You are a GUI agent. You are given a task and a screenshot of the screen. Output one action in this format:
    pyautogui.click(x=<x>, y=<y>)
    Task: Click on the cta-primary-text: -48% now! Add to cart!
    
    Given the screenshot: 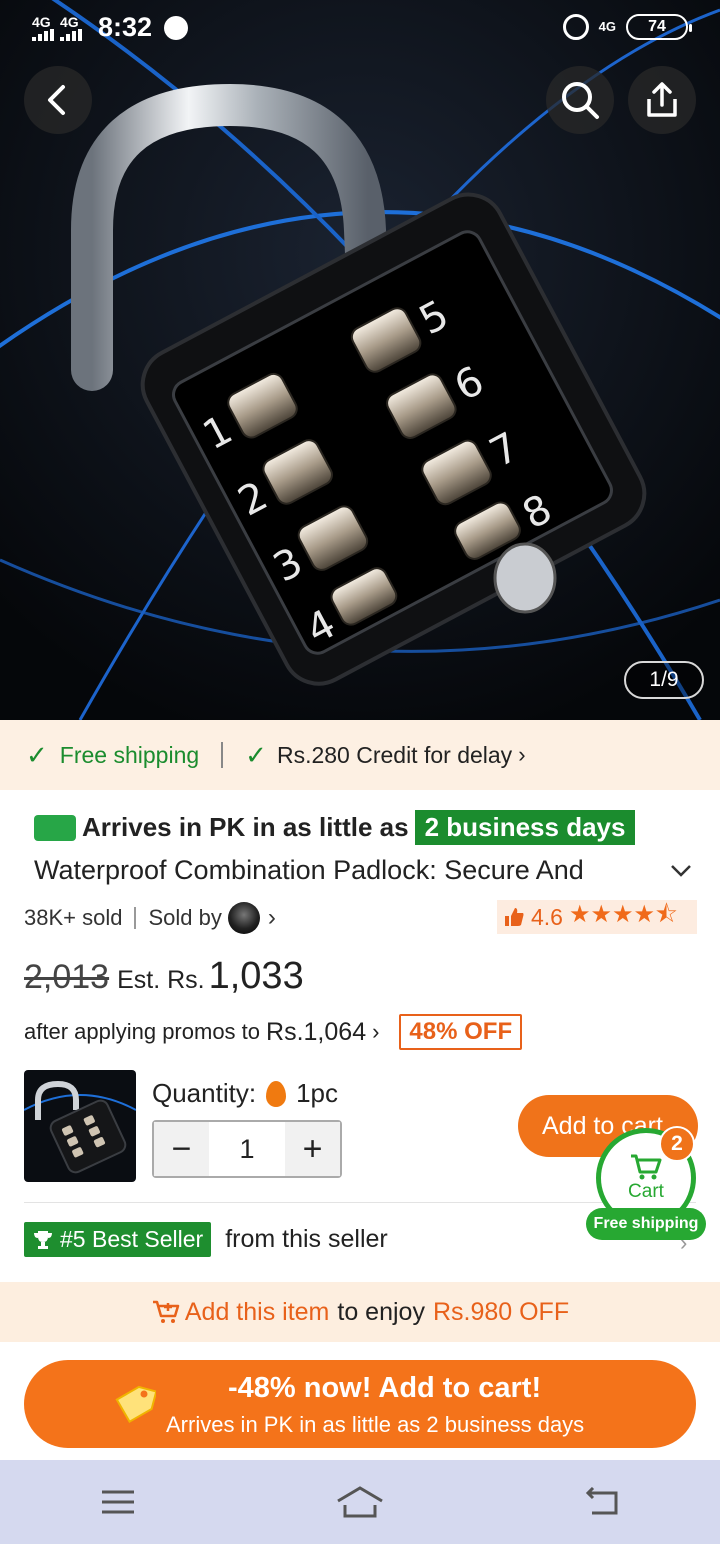 What is the action you would take?
    pyautogui.click(x=385, y=1388)
    